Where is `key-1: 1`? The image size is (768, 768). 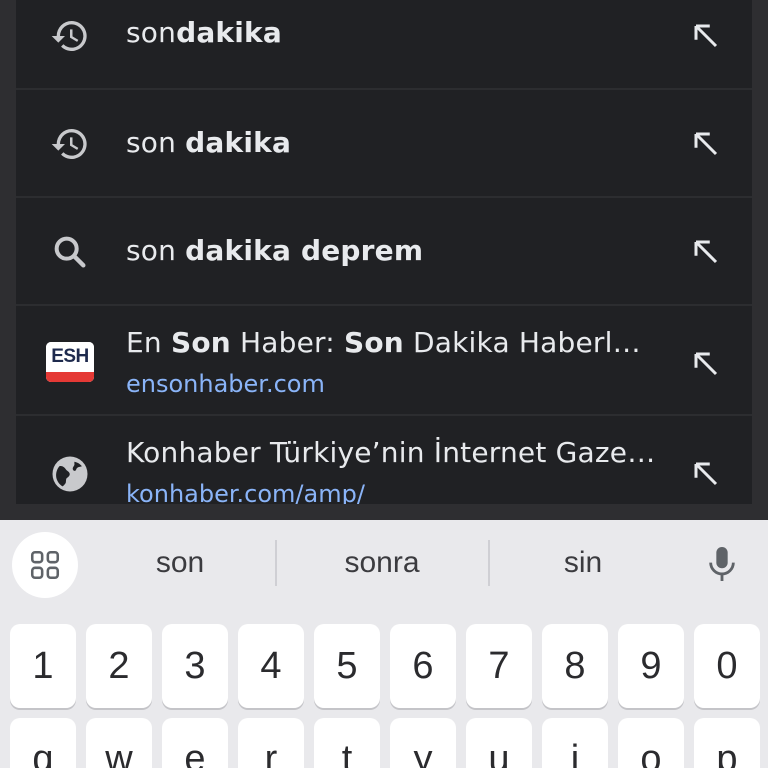 key-1: 1 is located at coordinates (43, 666).